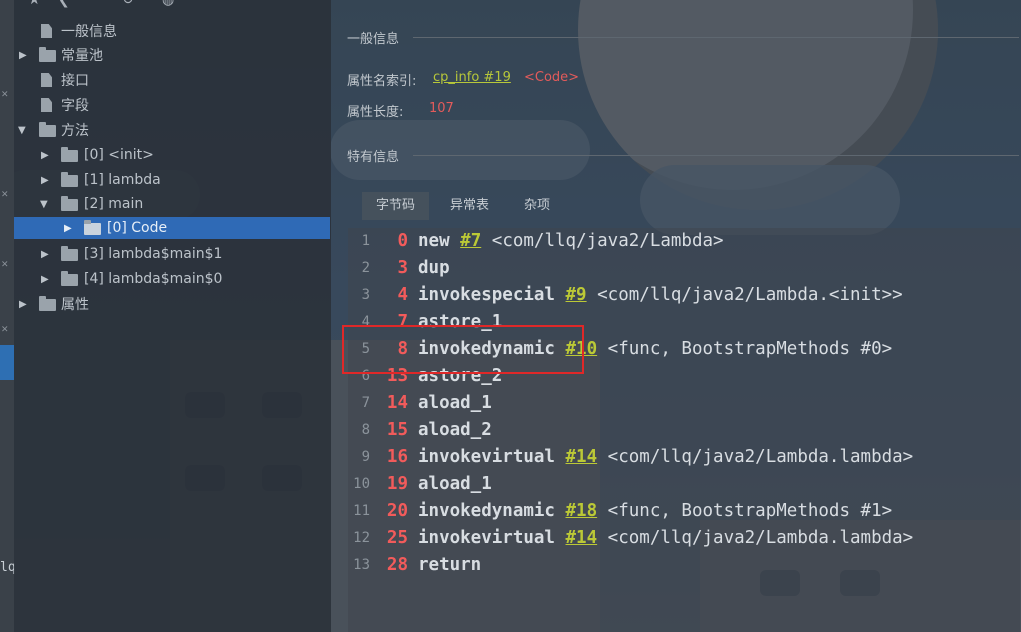  Describe the element at coordinates (576, 295) in the screenshot. I see `cp-ref-link: #9` at that location.